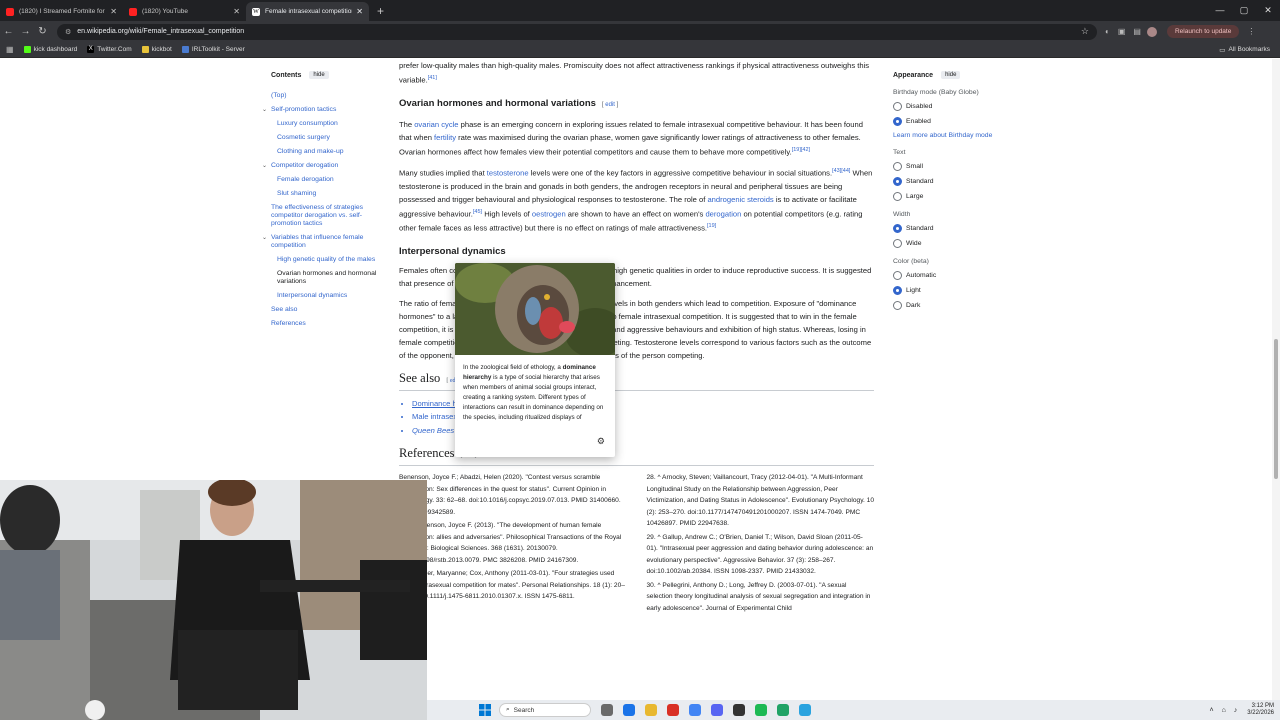 Image resolution: width=1280 pixels, height=720 pixels. I want to click on toc-item-luxury: Luxury consumption, so click(327, 124).